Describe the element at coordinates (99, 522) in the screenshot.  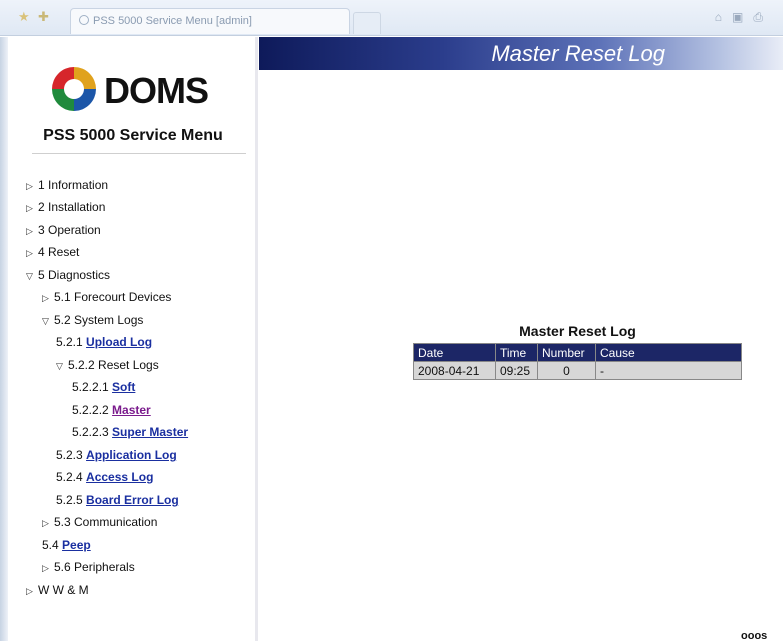
I see `nav-item-communication: ▷ 5.3 Communication` at that location.